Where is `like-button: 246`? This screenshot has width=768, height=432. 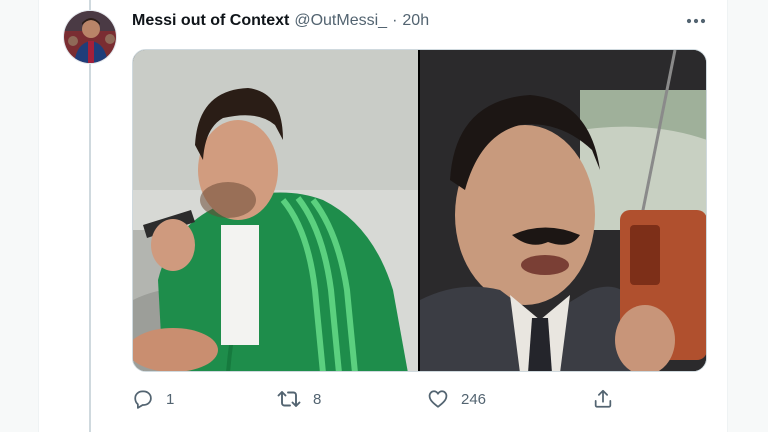
like-button: 246 is located at coordinates (456, 399).